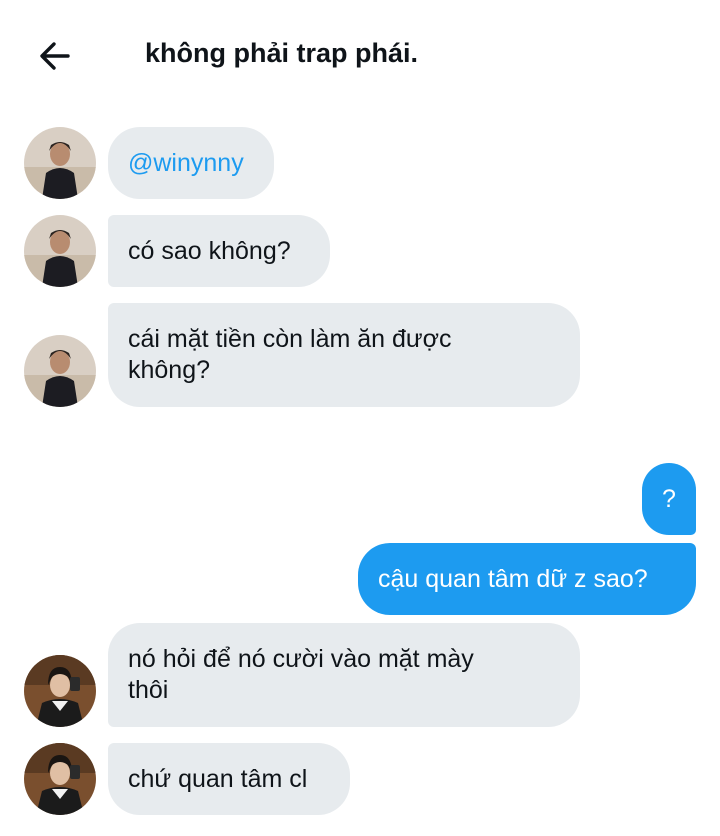 The height and width of the screenshot is (836, 720). Describe the element at coordinates (301, 674) in the screenshot. I see `message-text: nó hỏi để nó cười vào mặt mày thôi` at that location.